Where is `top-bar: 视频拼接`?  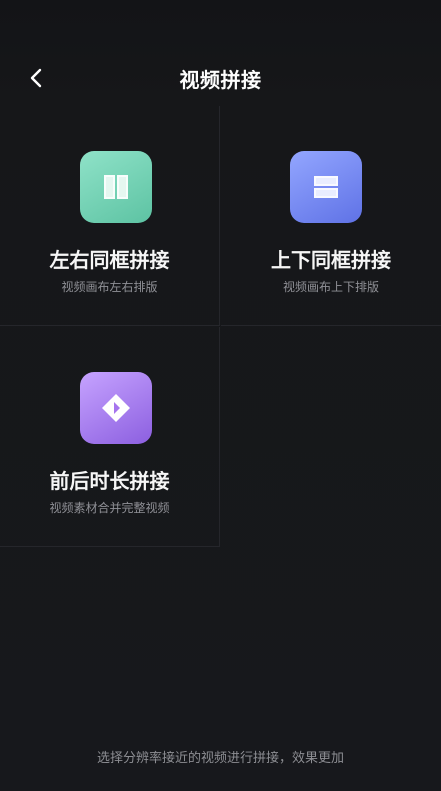 top-bar: 视频拼接 is located at coordinates (220, 53).